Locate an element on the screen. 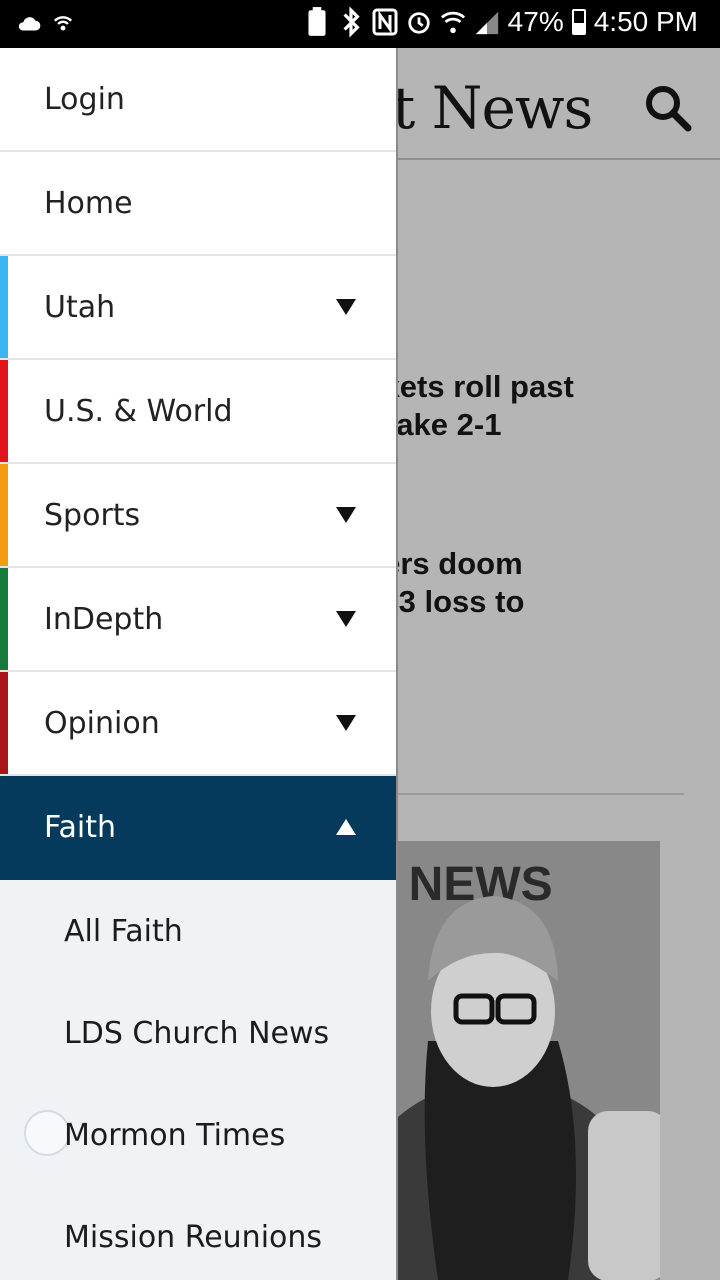 Image resolution: width=720 pixels, height=1280 pixels. clock: 4:50 PM is located at coordinates (645, 21).